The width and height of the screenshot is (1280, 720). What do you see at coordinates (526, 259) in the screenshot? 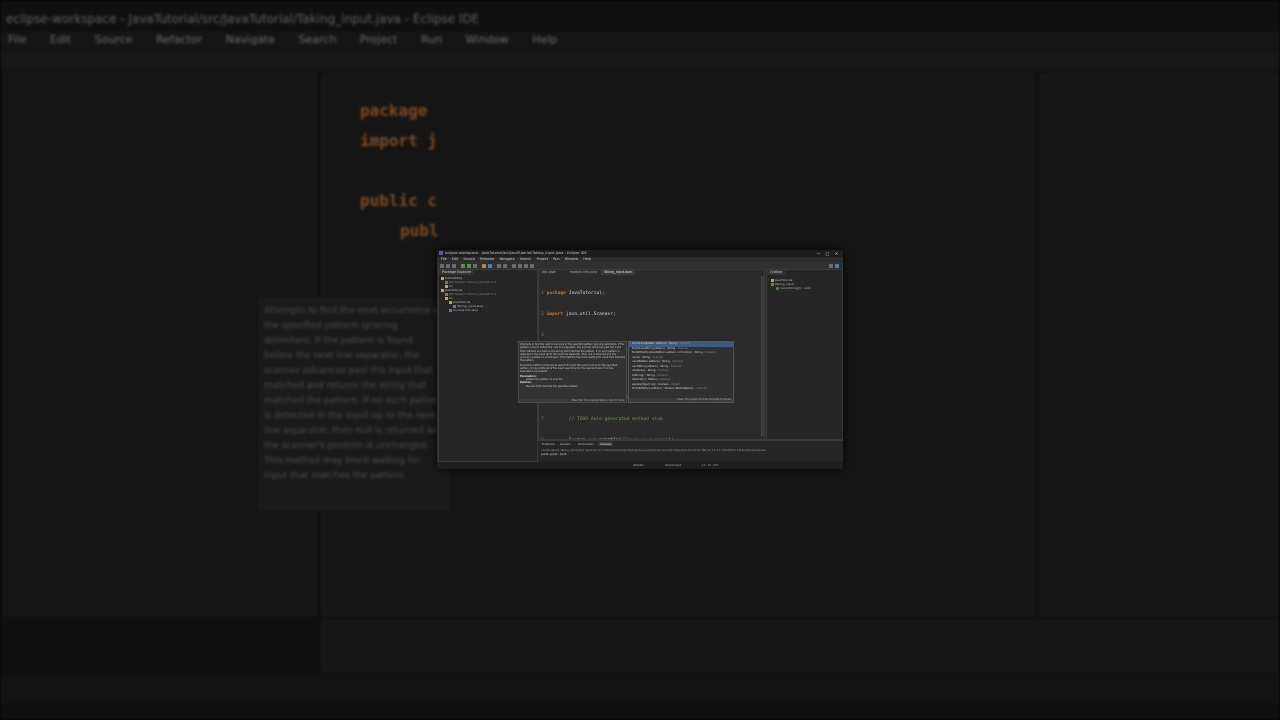
I see `menu-search: Search` at bounding box center [526, 259].